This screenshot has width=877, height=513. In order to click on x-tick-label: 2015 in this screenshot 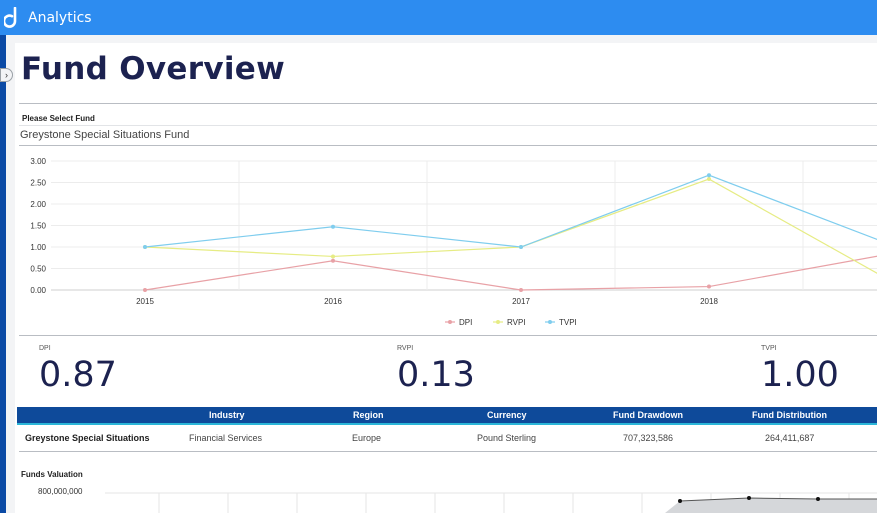, I will do `click(145, 301)`.